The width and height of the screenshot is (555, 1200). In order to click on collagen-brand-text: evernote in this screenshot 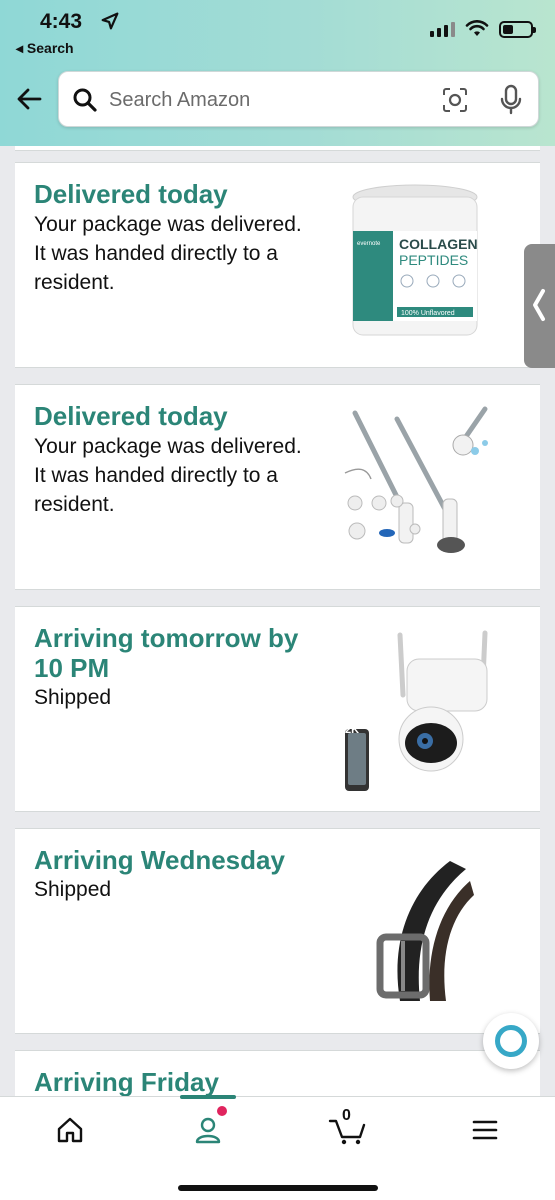, I will do `click(369, 244)`.